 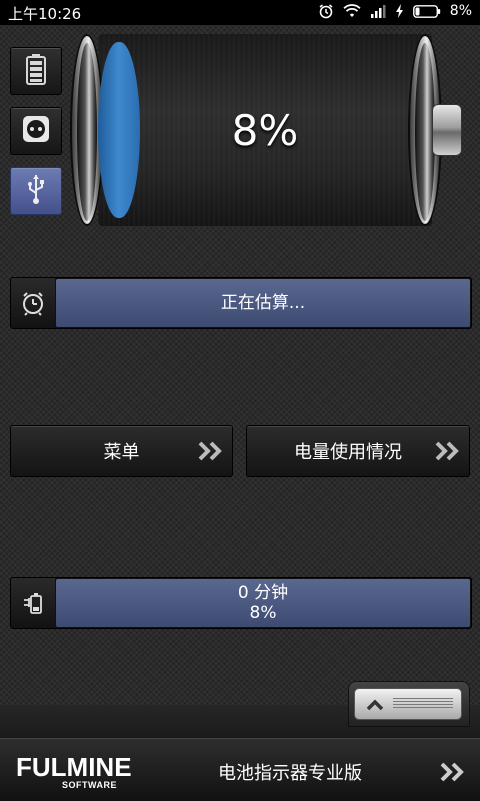 I want to click on battery-percent: 8%, so click(x=265, y=130).